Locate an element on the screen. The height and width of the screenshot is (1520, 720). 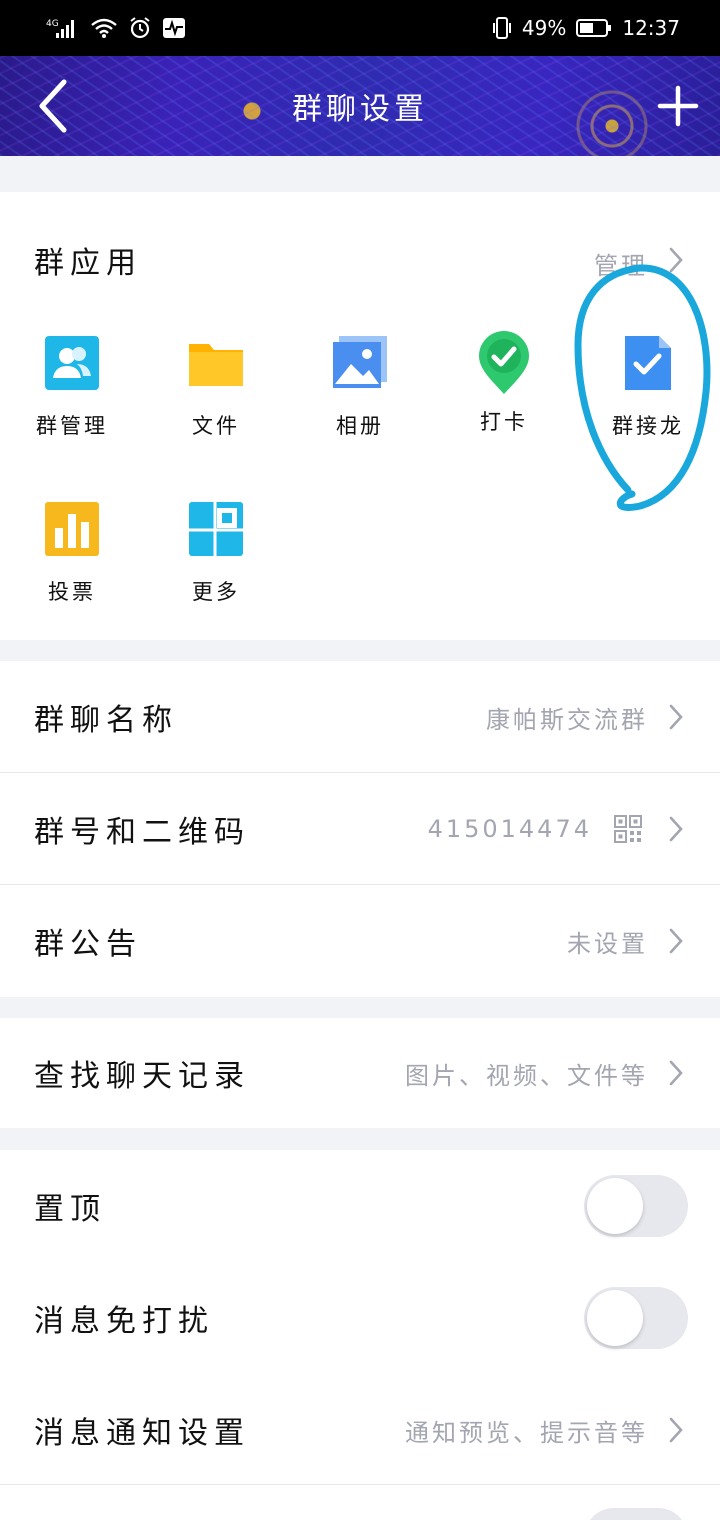
row-label: 群号和二维码 is located at coordinates (142, 832).